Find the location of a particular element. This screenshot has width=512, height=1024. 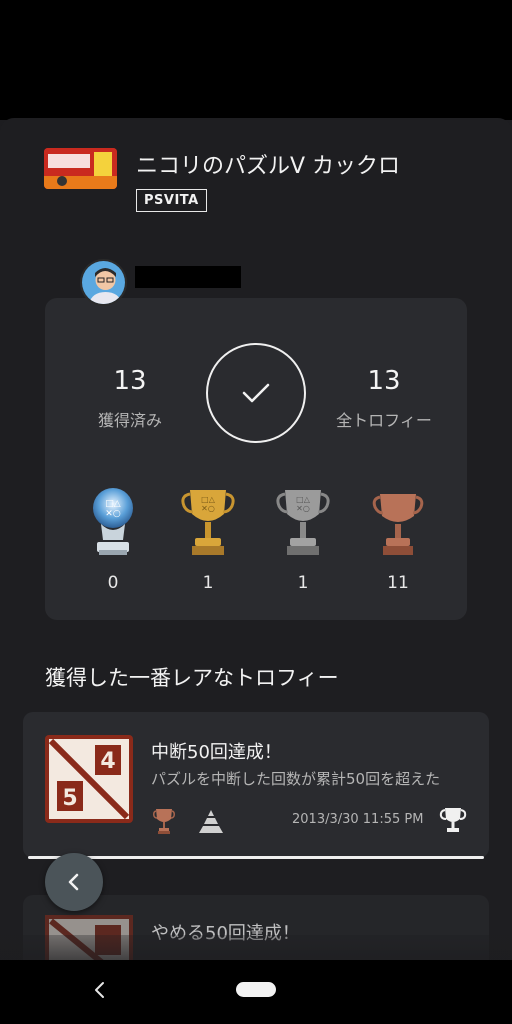

status-bar-area is located at coordinates (256, 60).